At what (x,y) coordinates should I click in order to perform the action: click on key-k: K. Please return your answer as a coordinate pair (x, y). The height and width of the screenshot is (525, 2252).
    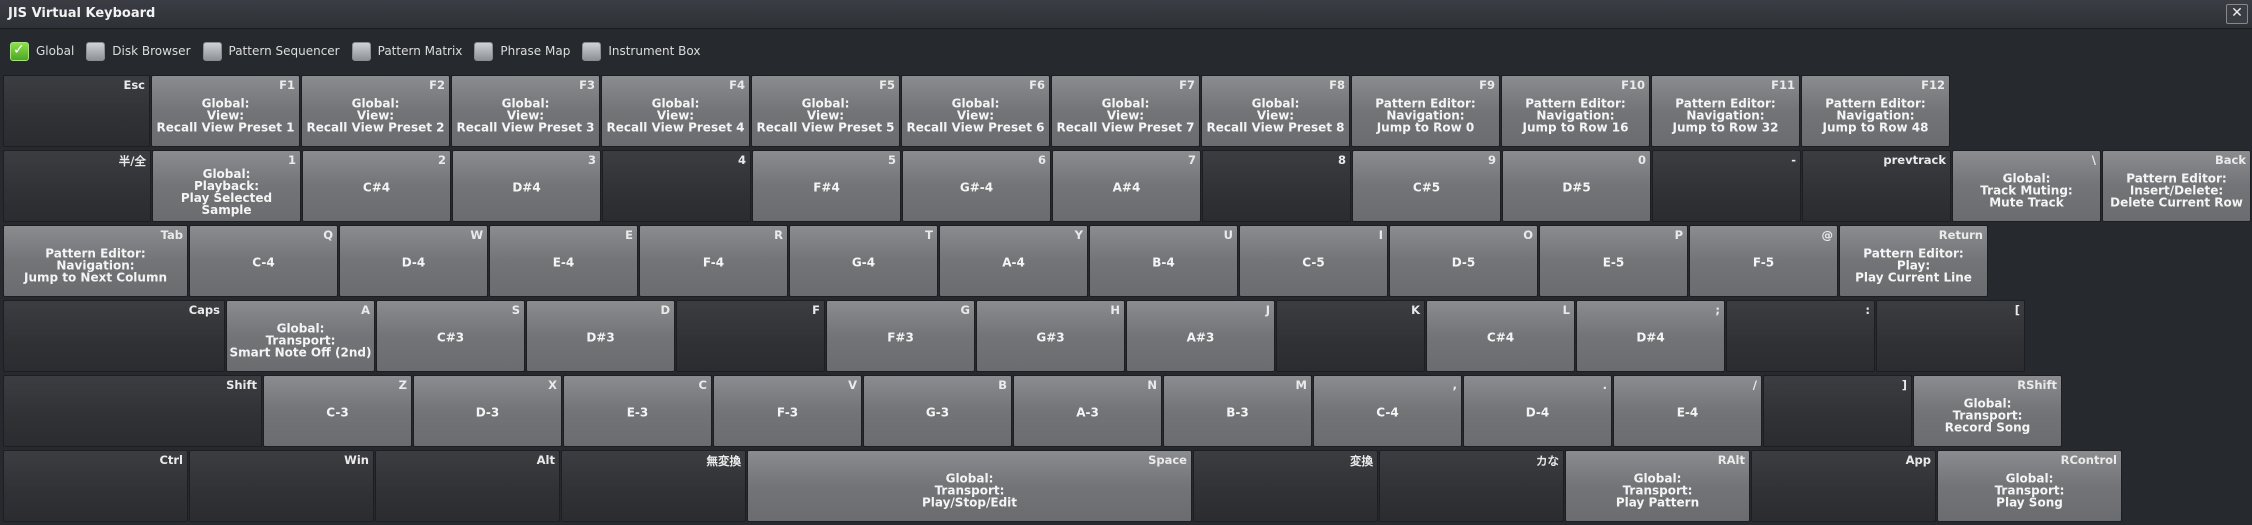
    Looking at the image, I should click on (1350, 336).